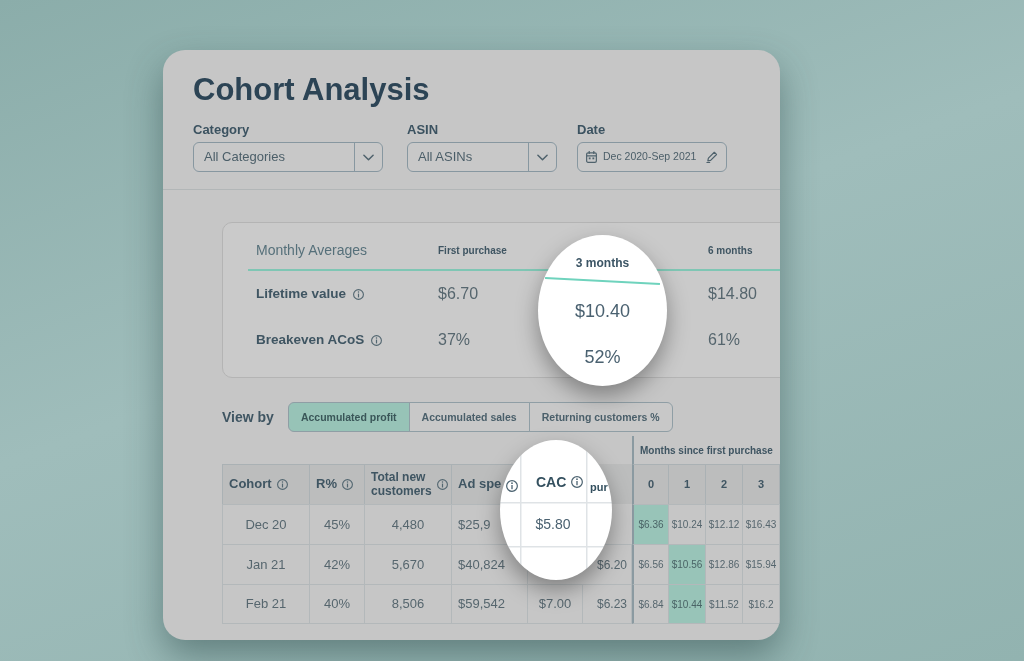 Image resolution: width=1024 pixels, height=661 pixels. I want to click on metric-value: 52%, so click(602, 357).